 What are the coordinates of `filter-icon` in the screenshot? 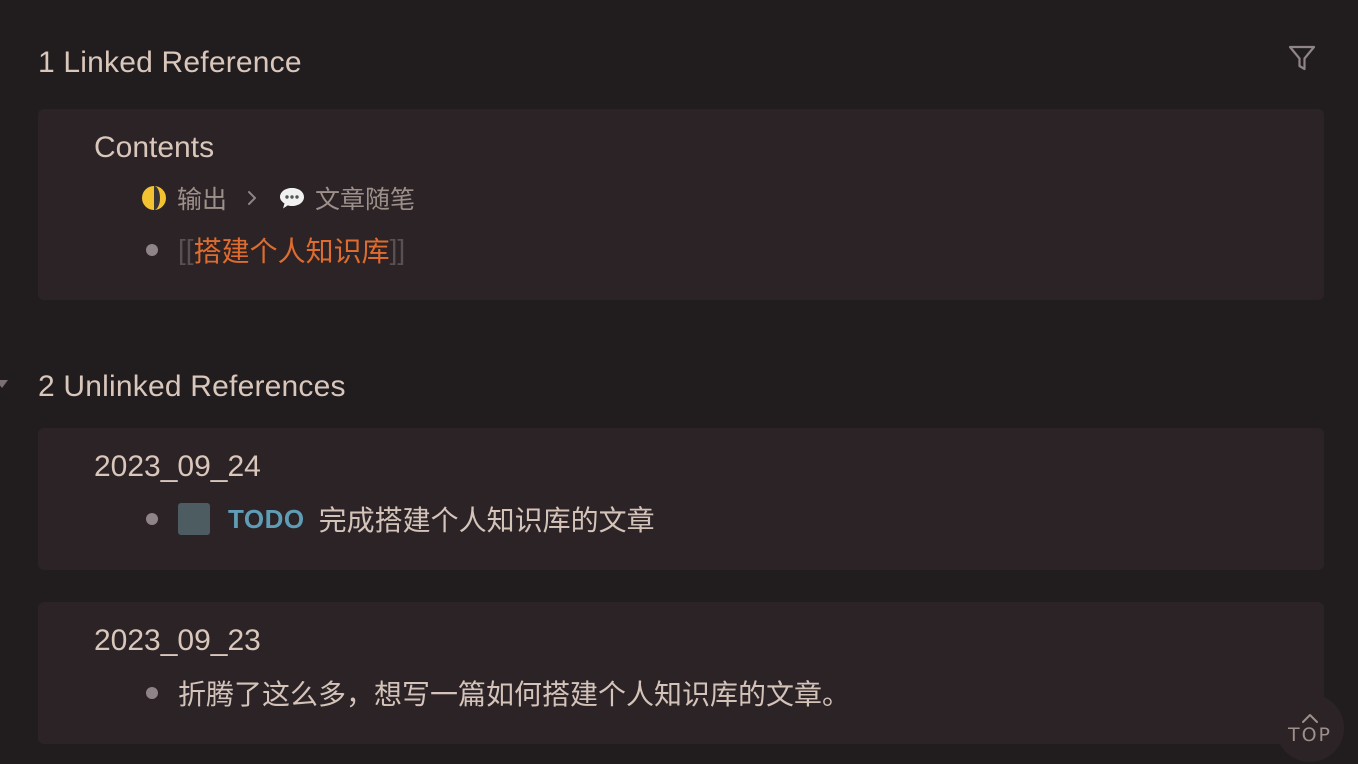 It's located at (1302, 58).